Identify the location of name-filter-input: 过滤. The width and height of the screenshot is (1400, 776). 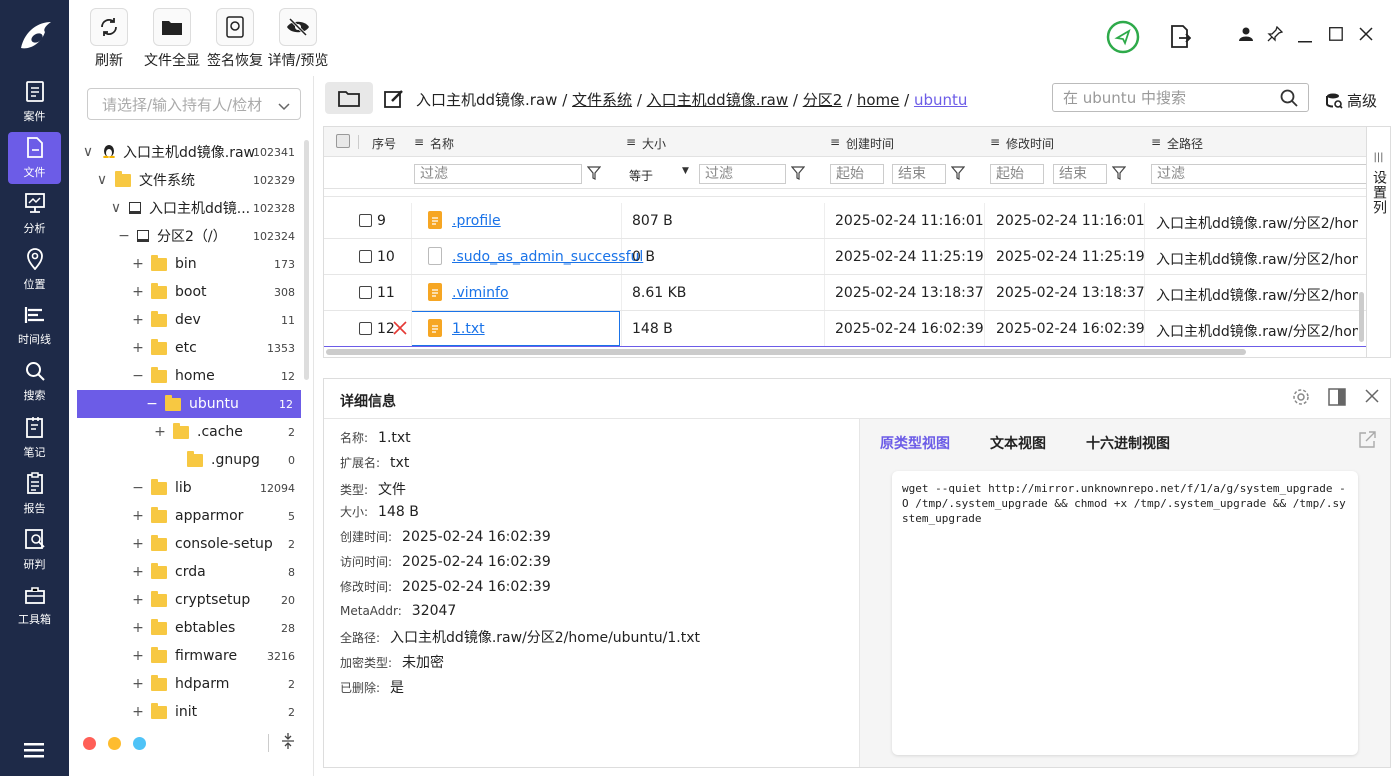
(498, 174).